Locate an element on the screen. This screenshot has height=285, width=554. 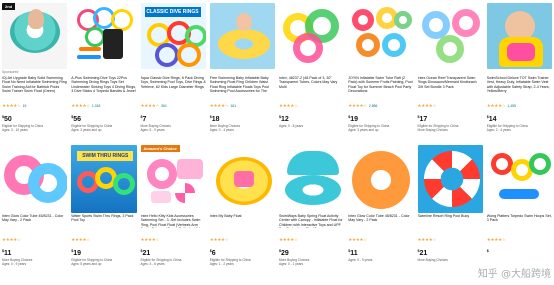
price: $14 is located at coordinates (491, 119).